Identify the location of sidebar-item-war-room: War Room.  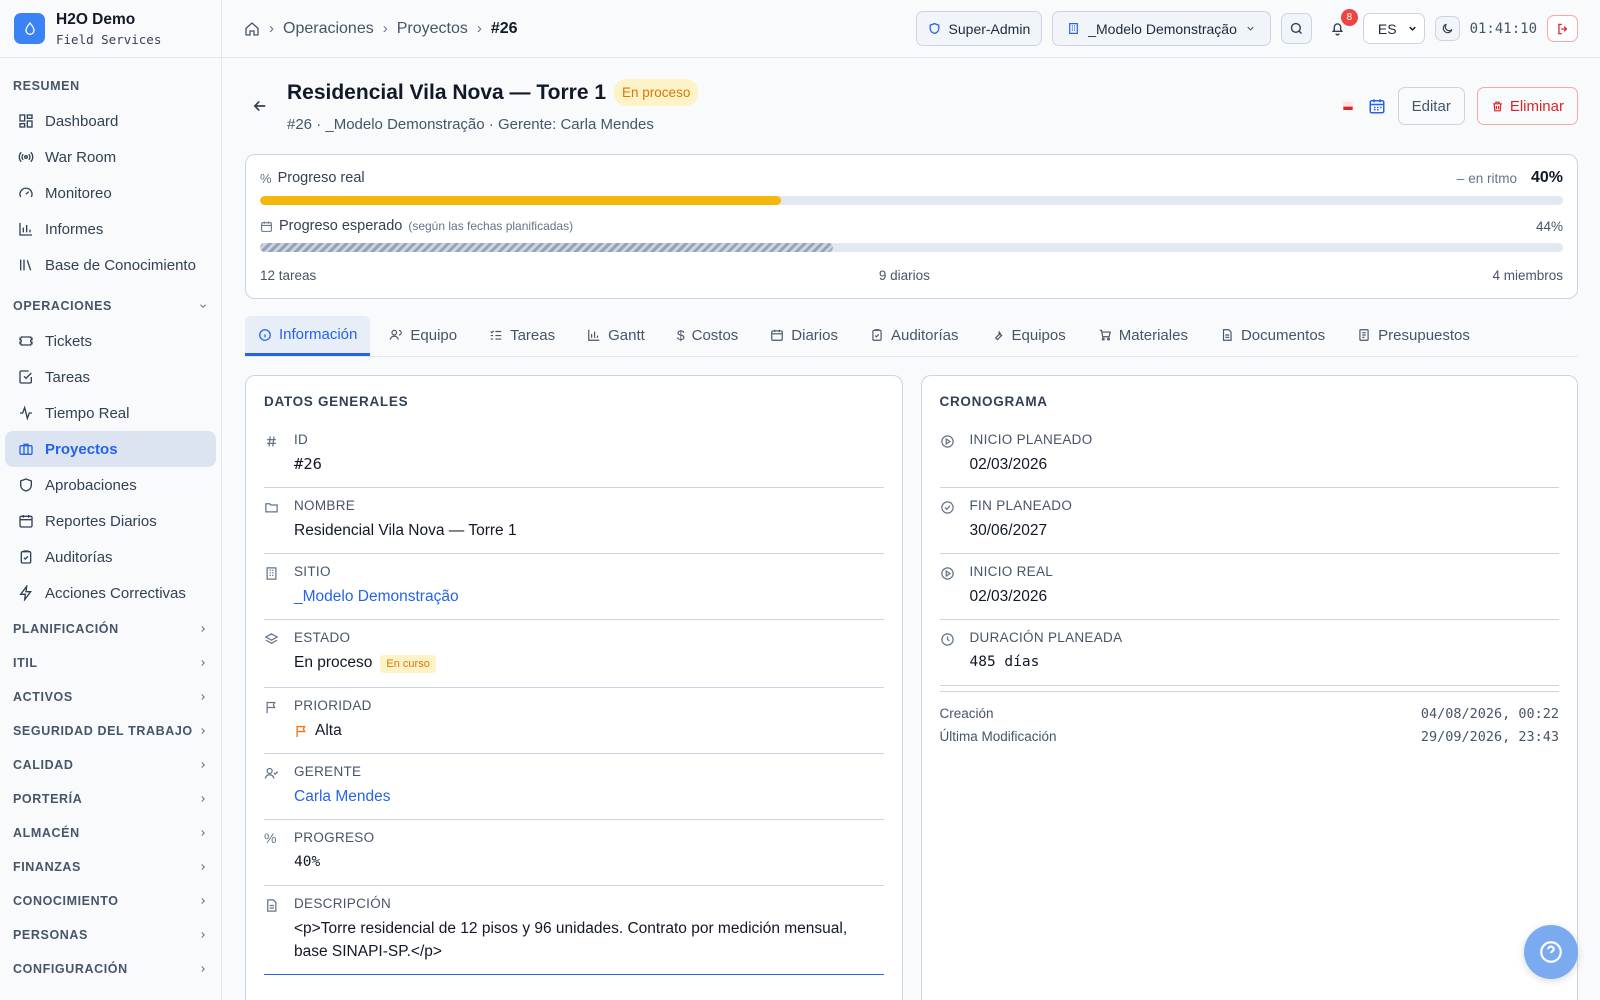
(110, 157).